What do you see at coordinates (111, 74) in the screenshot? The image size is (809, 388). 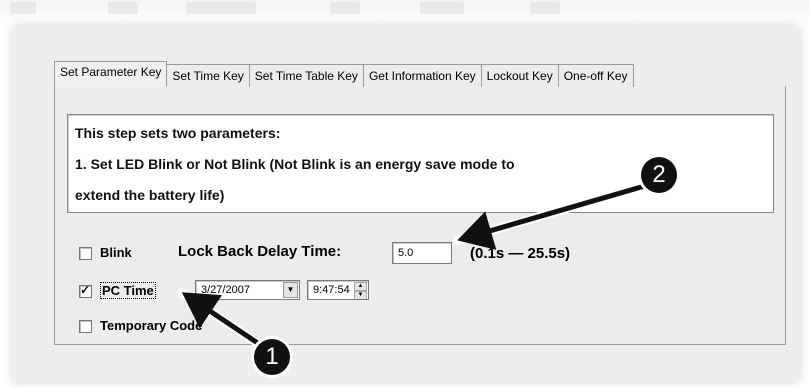 I see `tab-set-parameter-key: Set Parameter Key` at bounding box center [111, 74].